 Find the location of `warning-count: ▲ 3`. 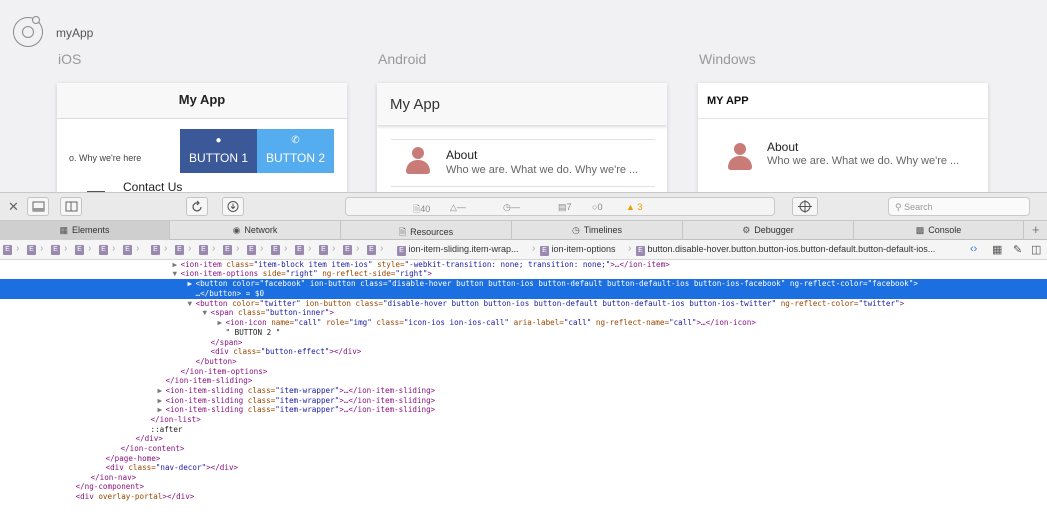

warning-count: ▲ 3 is located at coordinates (634, 207).